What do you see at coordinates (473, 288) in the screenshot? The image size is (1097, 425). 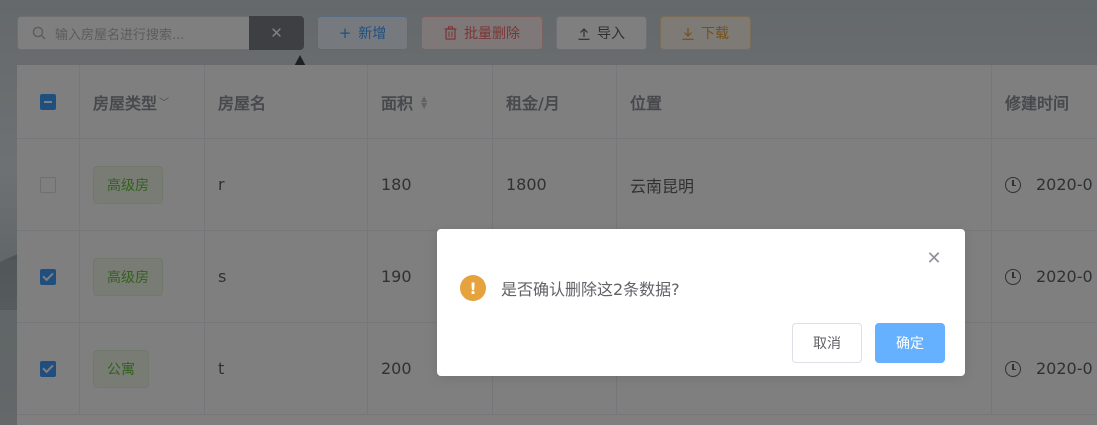 I see `warning-icon: !` at bounding box center [473, 288].